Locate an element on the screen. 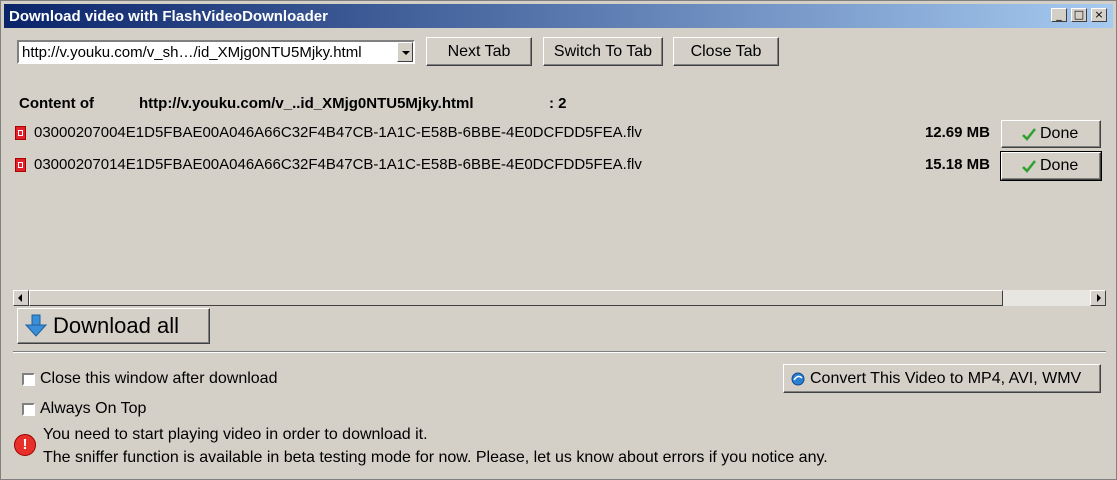 The height and width of the screenshot is (480, 1117). convert-video-label: Convert This Video to MP4, AVI, WMV is located at coordinates (946, 378).